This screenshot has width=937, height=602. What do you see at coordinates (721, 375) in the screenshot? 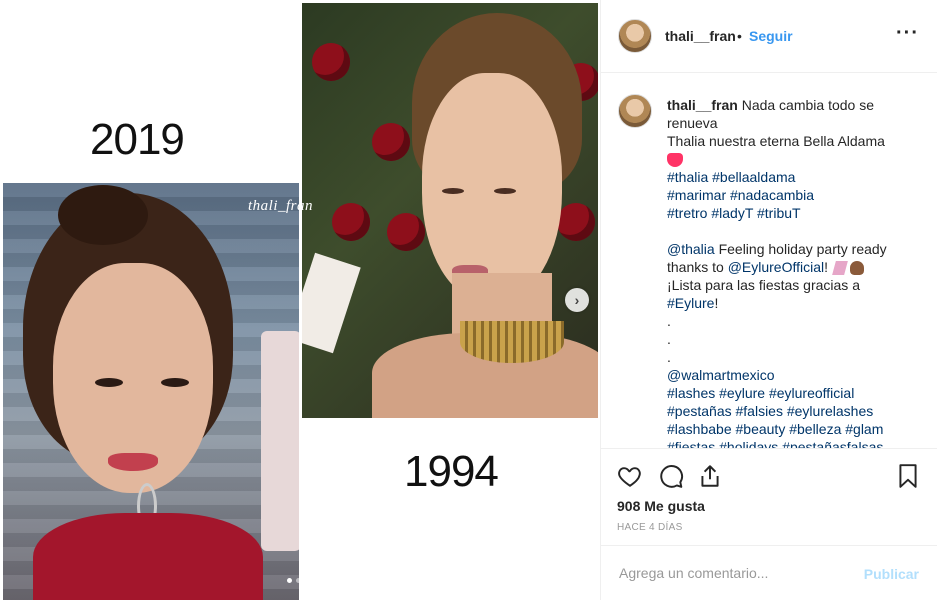
I see `mention-walmartmexico: @walmartmexico` at bounding box center [721, 375].